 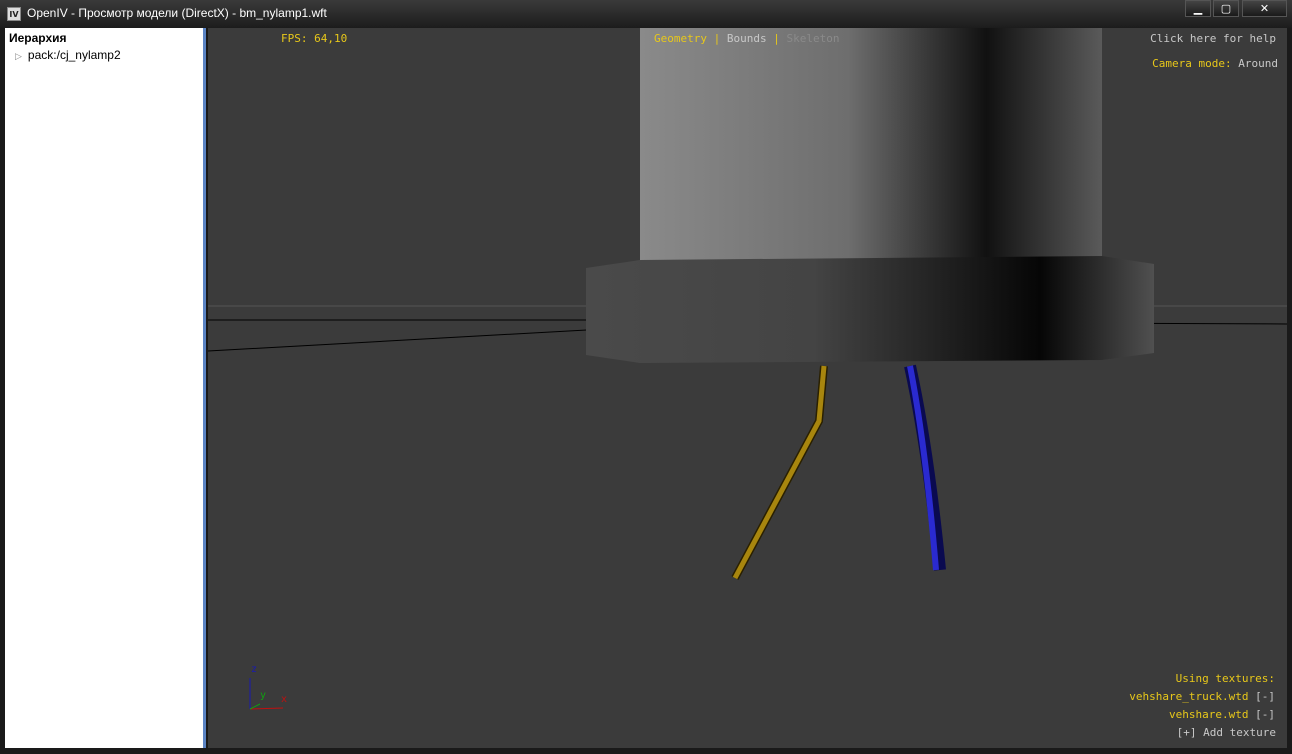 I want to click on axis-x-label: x, so click(x=284, y=699).